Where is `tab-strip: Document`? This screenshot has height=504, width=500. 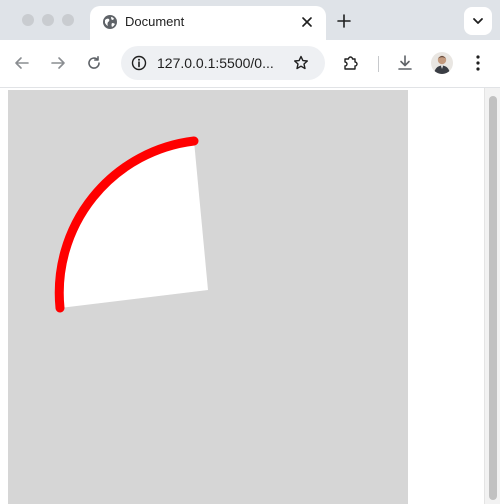
tab-strip: Document is located at coordinates (250, 20).